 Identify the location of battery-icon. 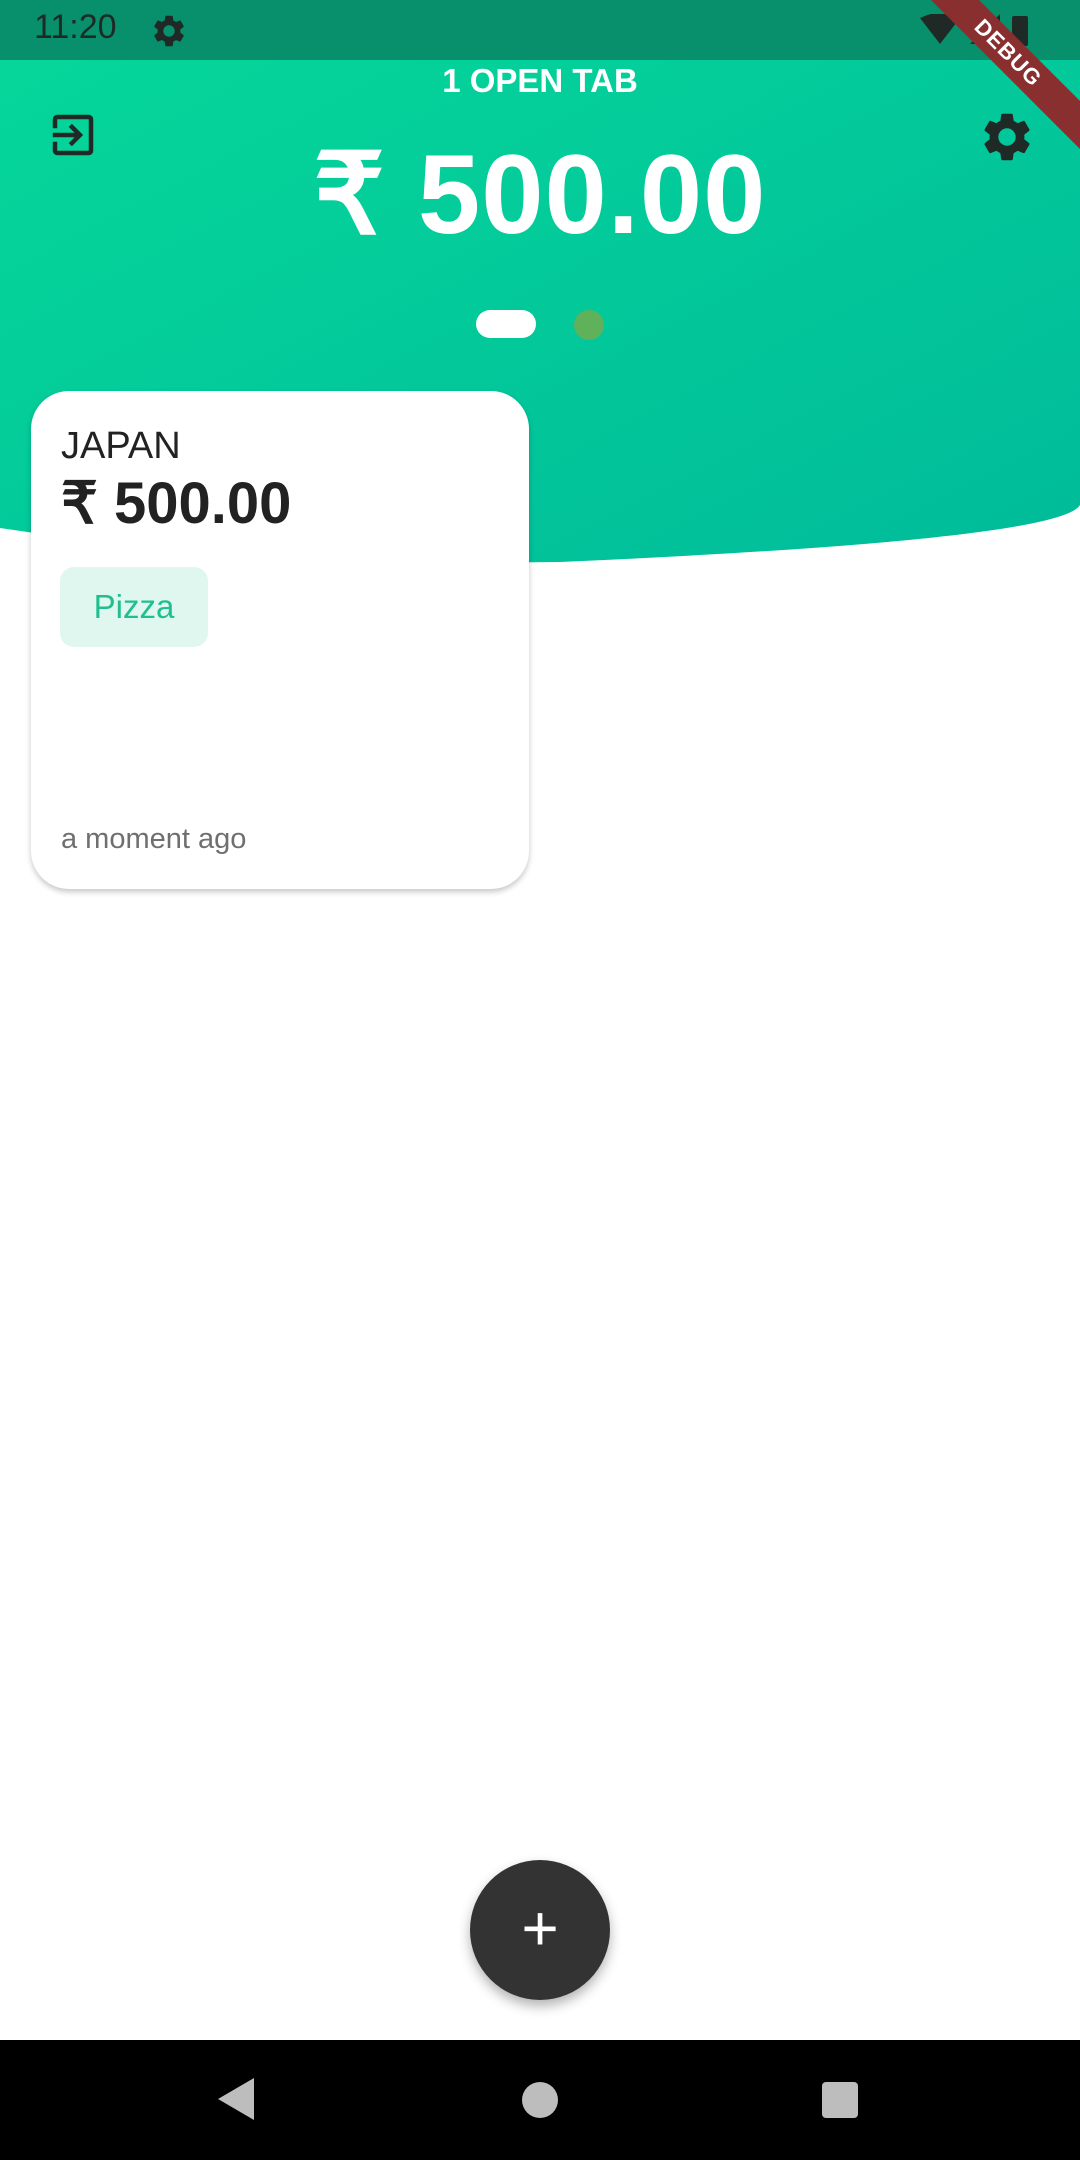
(1020, 31).